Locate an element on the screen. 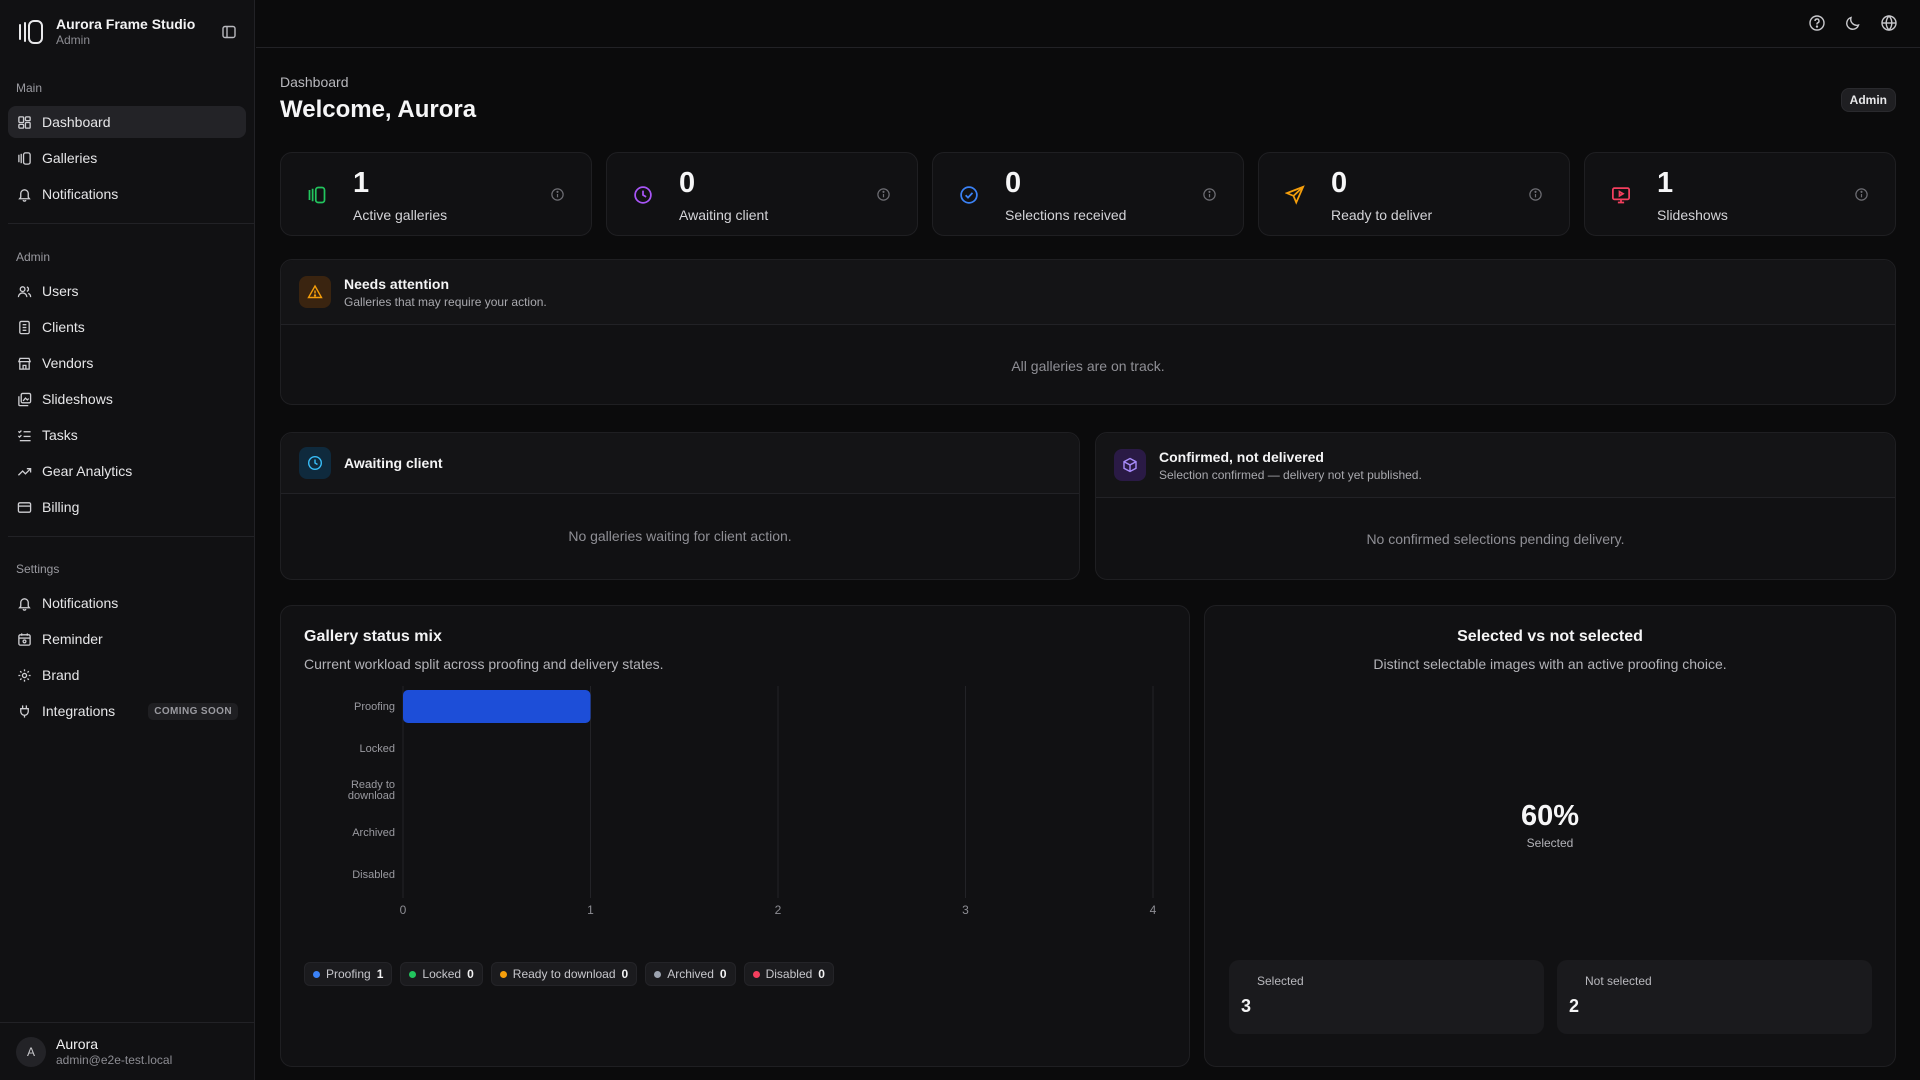  sidebar-item-label: Galleries is located at coordinates (70, 158).